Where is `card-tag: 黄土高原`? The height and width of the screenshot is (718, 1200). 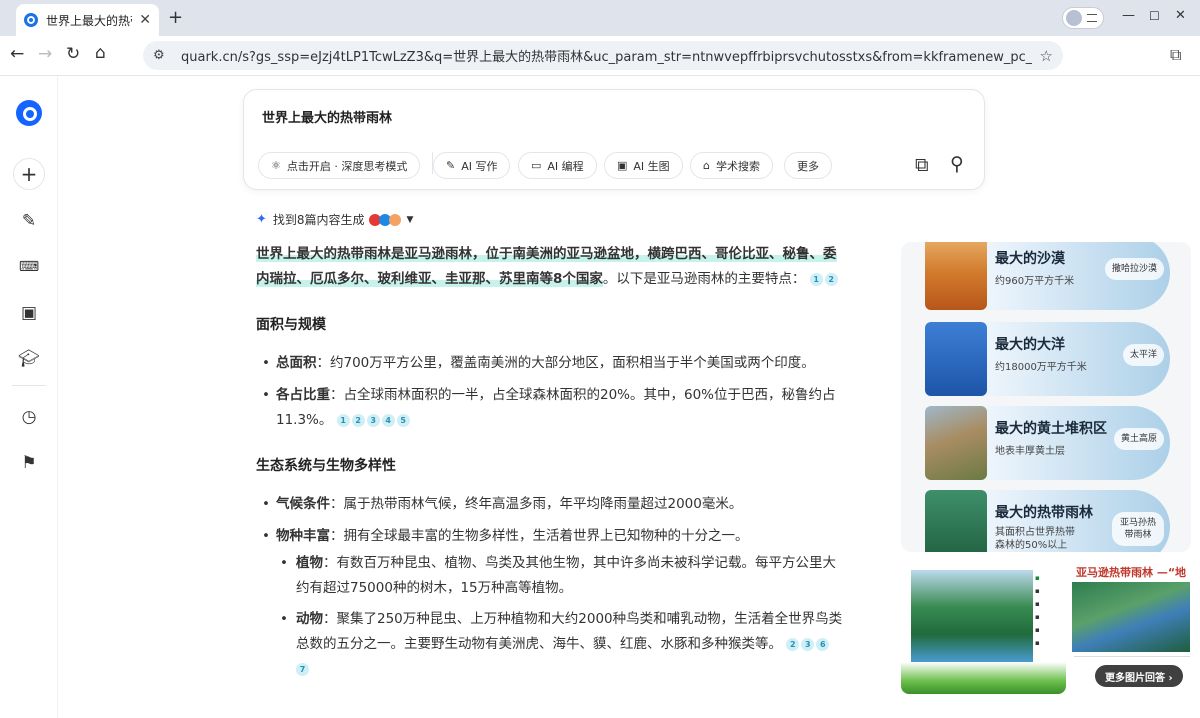
card-tag: 黄土高原 is located at coordinates (1138, 439).